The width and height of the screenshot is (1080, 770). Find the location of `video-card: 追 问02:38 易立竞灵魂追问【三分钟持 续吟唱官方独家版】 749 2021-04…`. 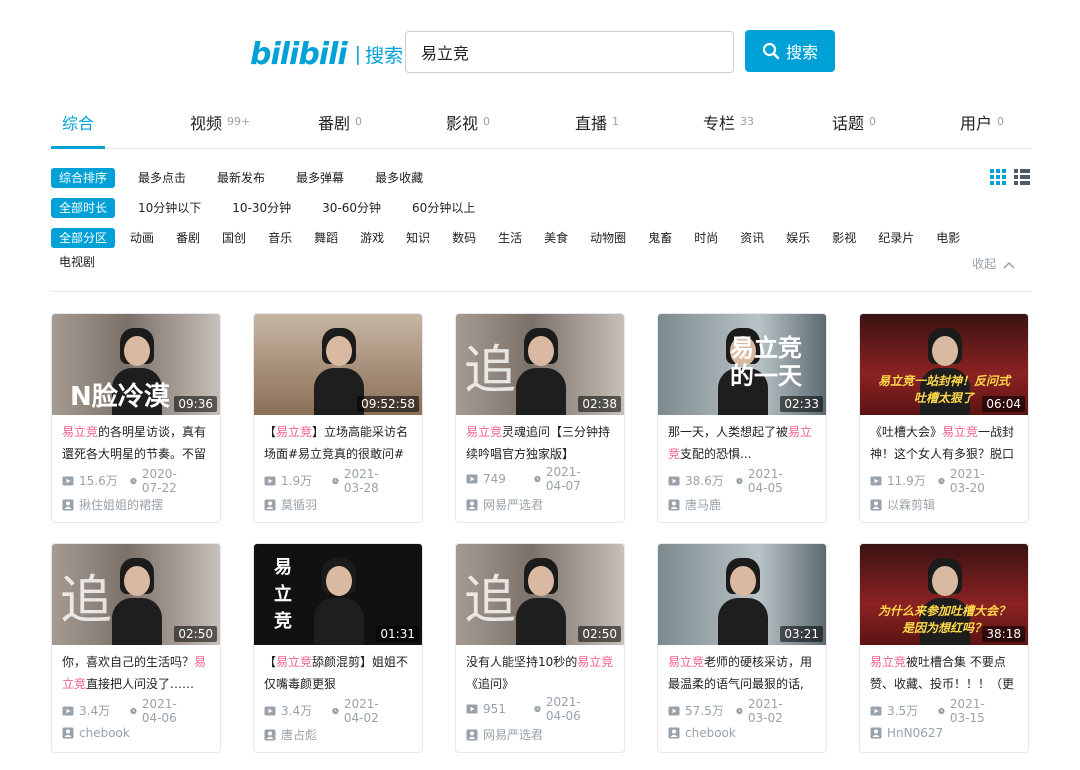

video-card: 追 问02:38 易立竞灵魂追问【三分钟持 续吟唱官方独家版】 749 2021-04… is located at coordinates (540, 418).